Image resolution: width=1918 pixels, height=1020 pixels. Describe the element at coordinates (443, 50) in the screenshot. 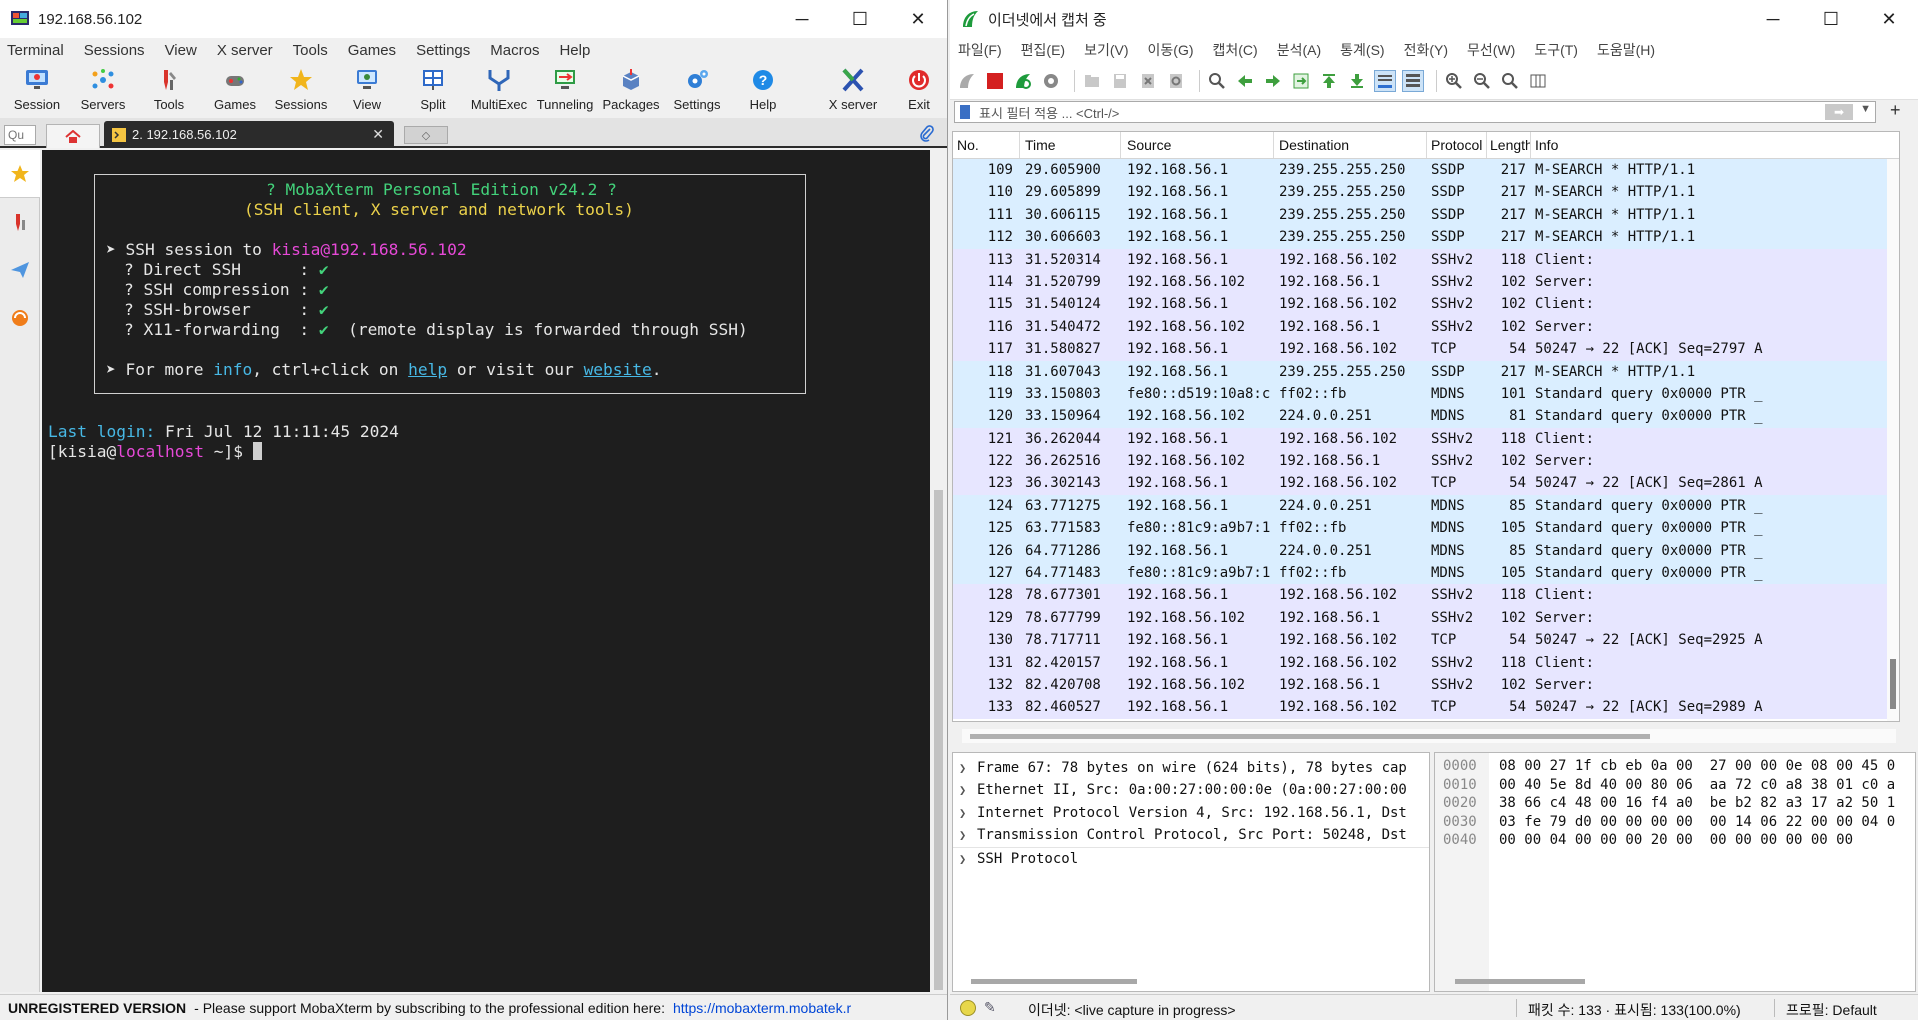

I see `menu-settings: Settings` at that location.